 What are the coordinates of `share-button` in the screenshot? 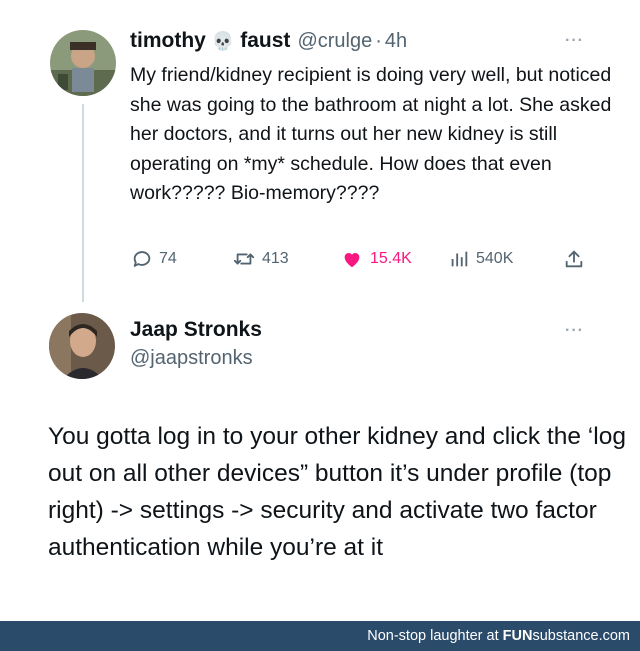 It's located at (577, 259).